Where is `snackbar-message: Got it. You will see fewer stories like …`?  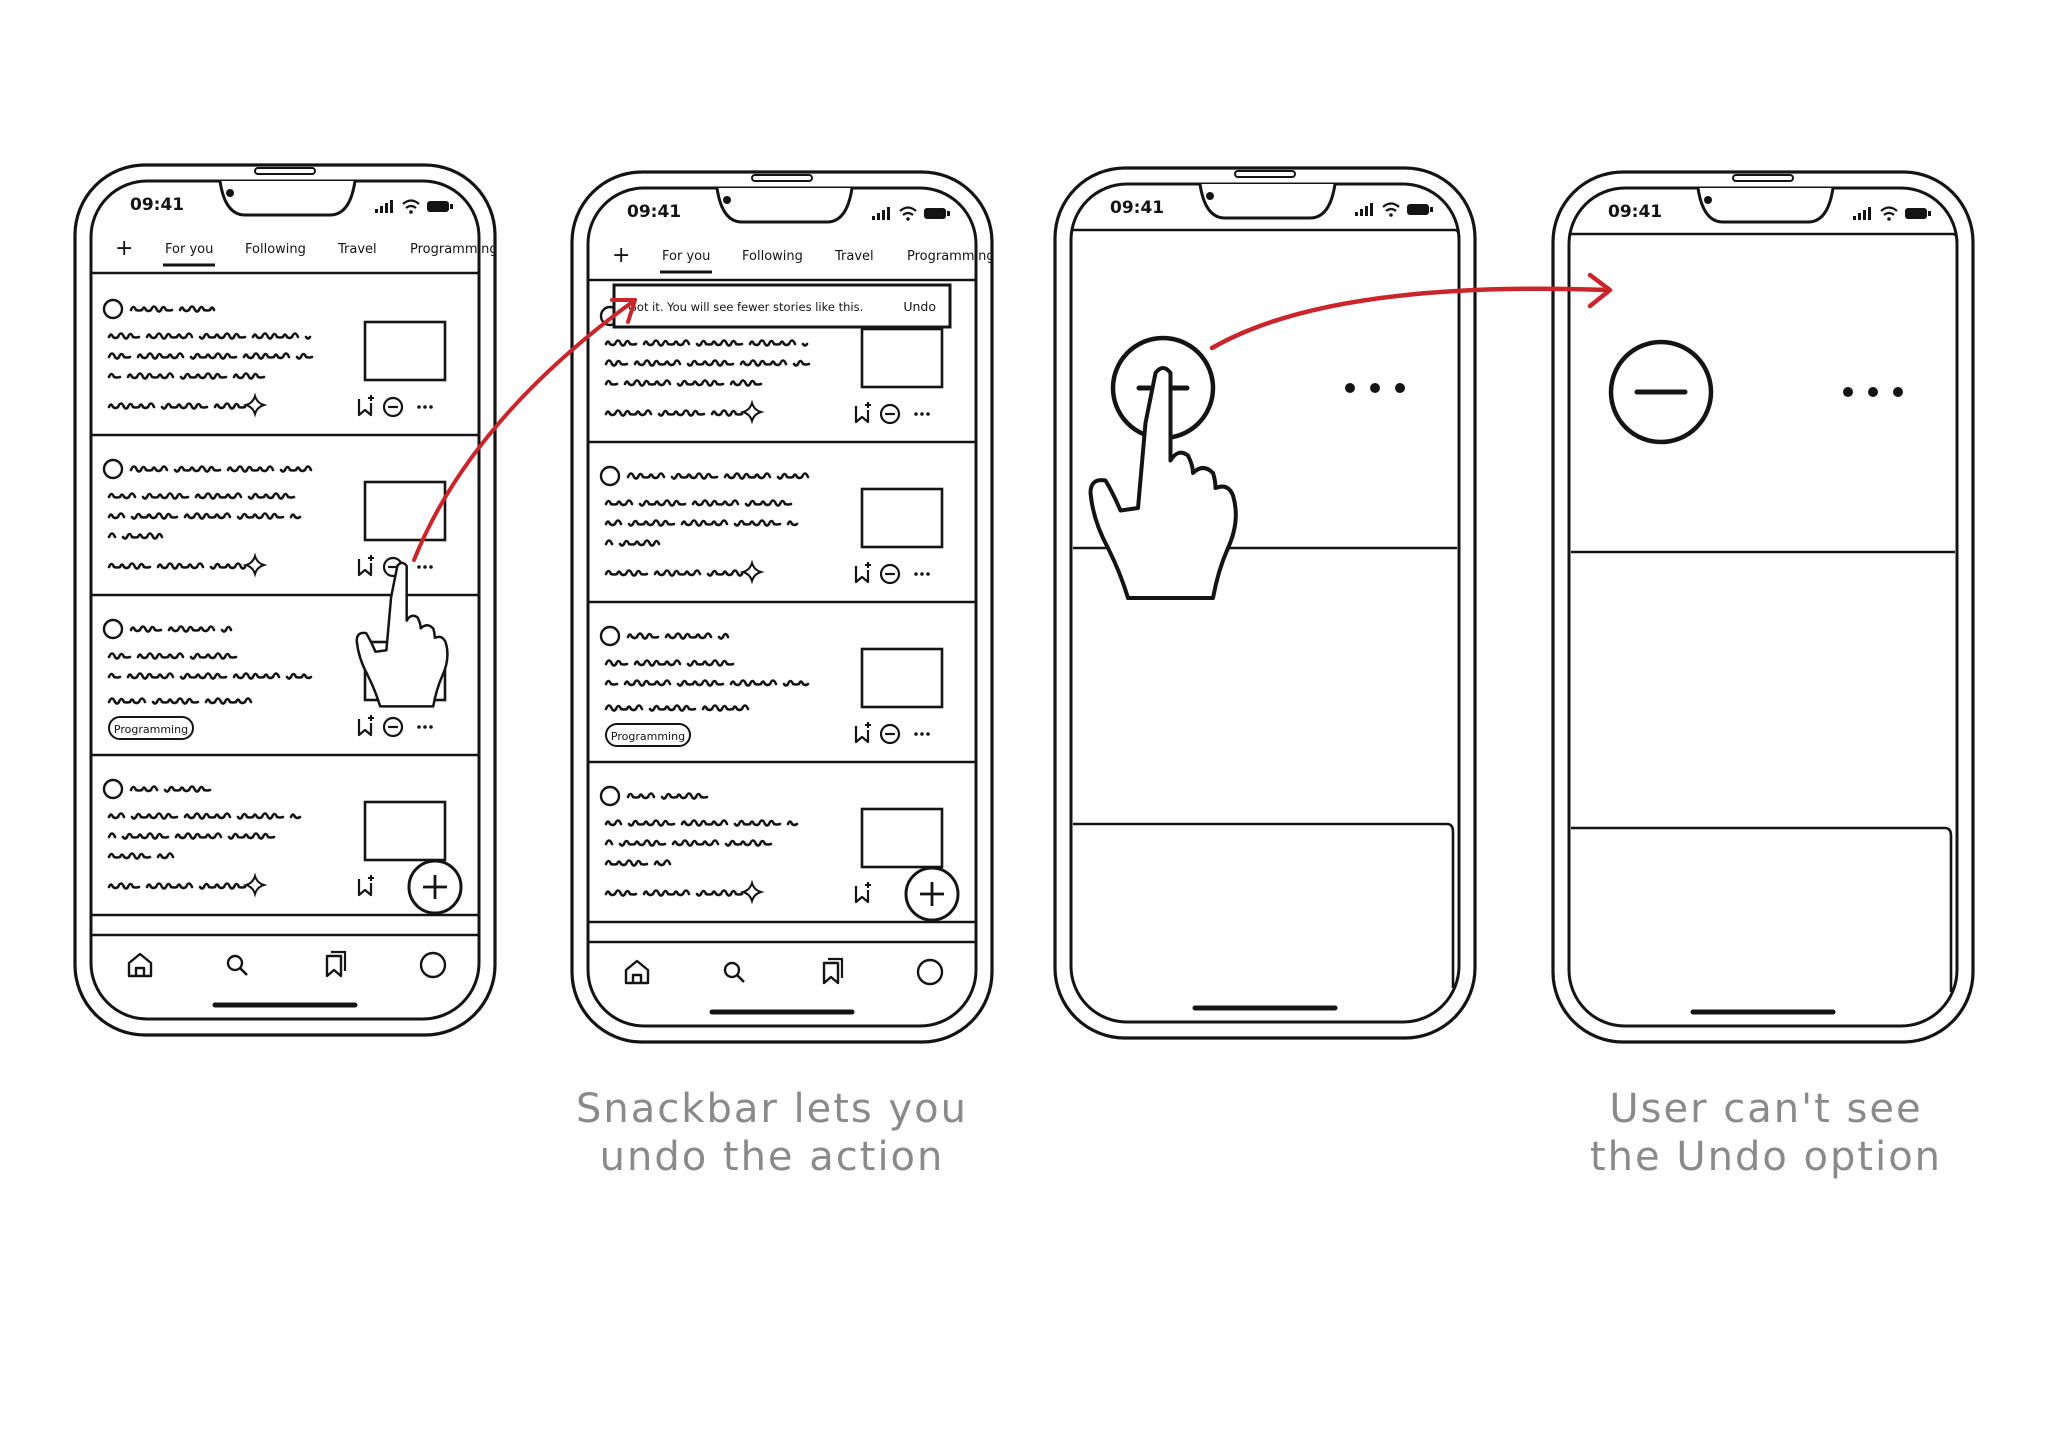 snackbar-message: Got it. You will see fewer stories like … is located at coordinates (745, 307).